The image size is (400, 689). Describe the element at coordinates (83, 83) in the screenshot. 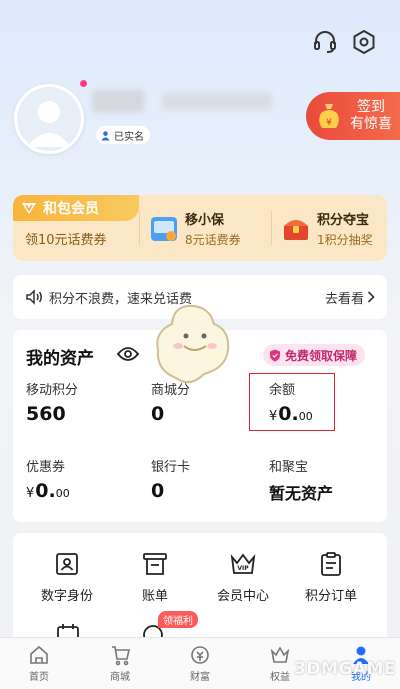

I see `notification-dot` at that location.